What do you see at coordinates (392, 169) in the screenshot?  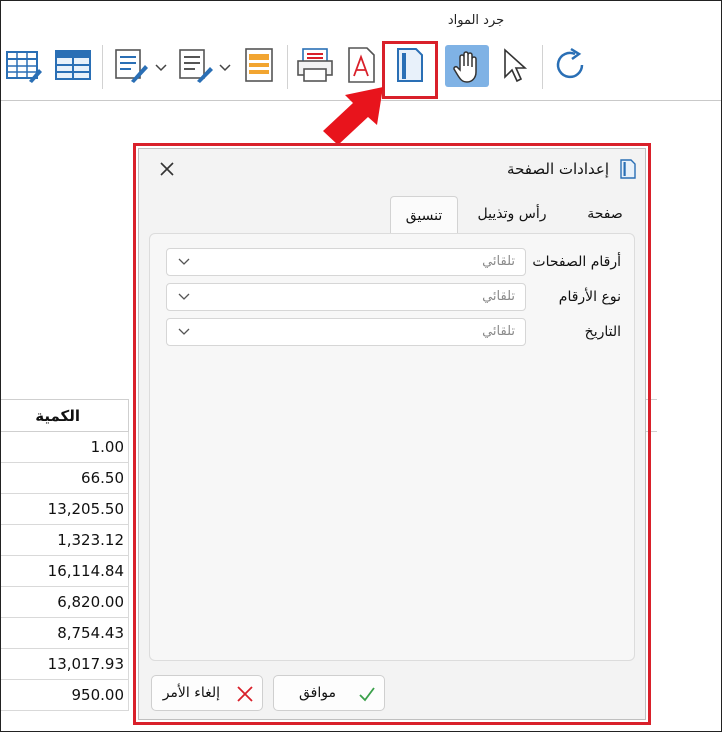 I see `dialog-titlebar: إعدادات الصفحة` at bounding box center [392, 169].